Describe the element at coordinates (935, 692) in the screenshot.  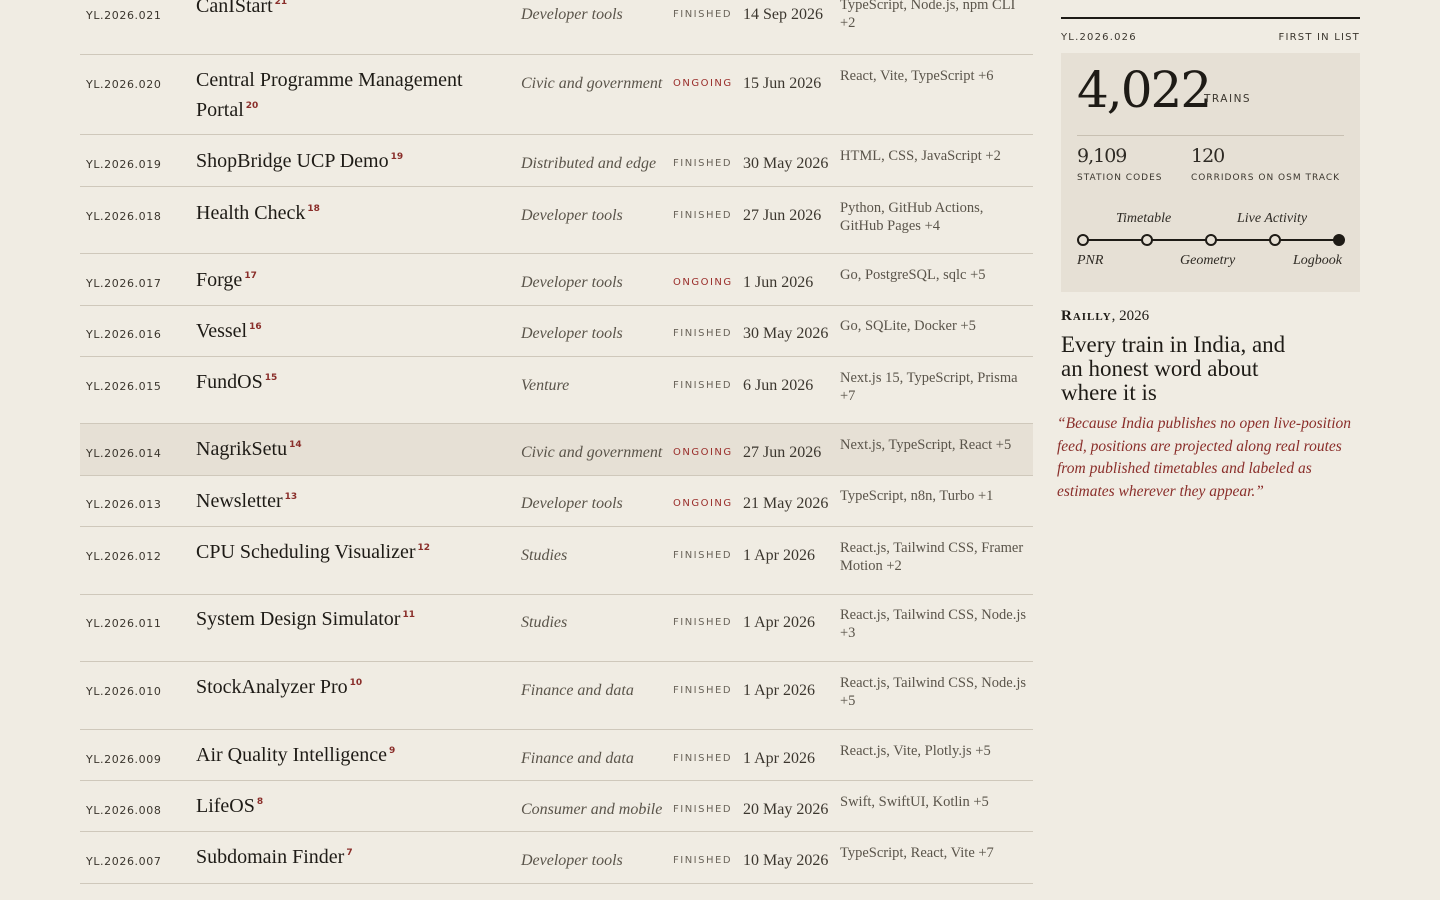
I see `project-stack: React.js, Tailwind CSS, Node.js +5` at that location.